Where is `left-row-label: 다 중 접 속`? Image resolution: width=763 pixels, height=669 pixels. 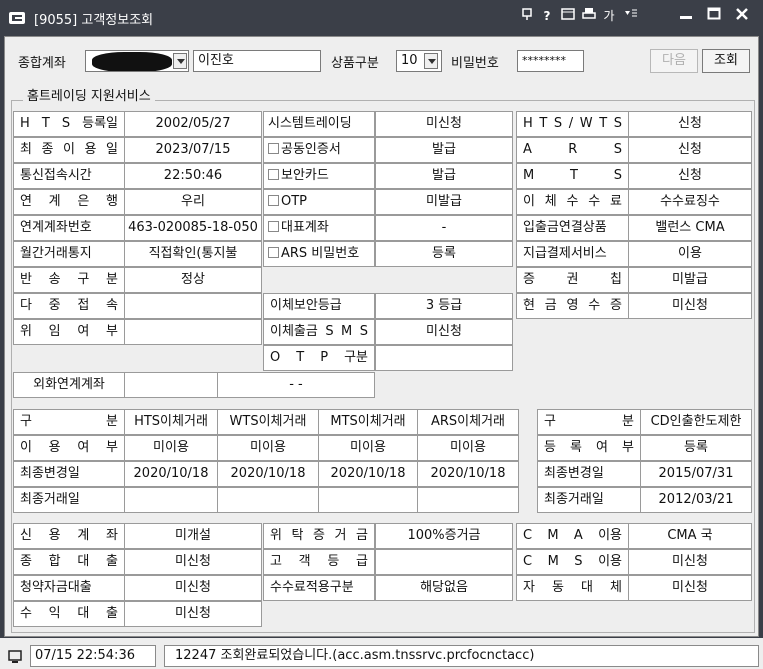
left-row-label: 다 중 접 속 is located at coordinates (69, 306).